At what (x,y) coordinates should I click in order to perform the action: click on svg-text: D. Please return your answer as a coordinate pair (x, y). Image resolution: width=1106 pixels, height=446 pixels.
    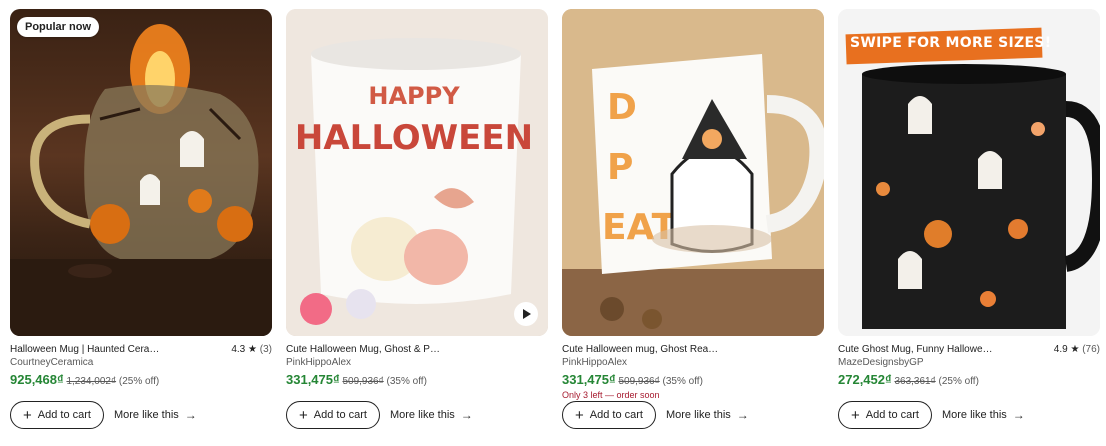
    Looking at the image, I should click on (622, 107).